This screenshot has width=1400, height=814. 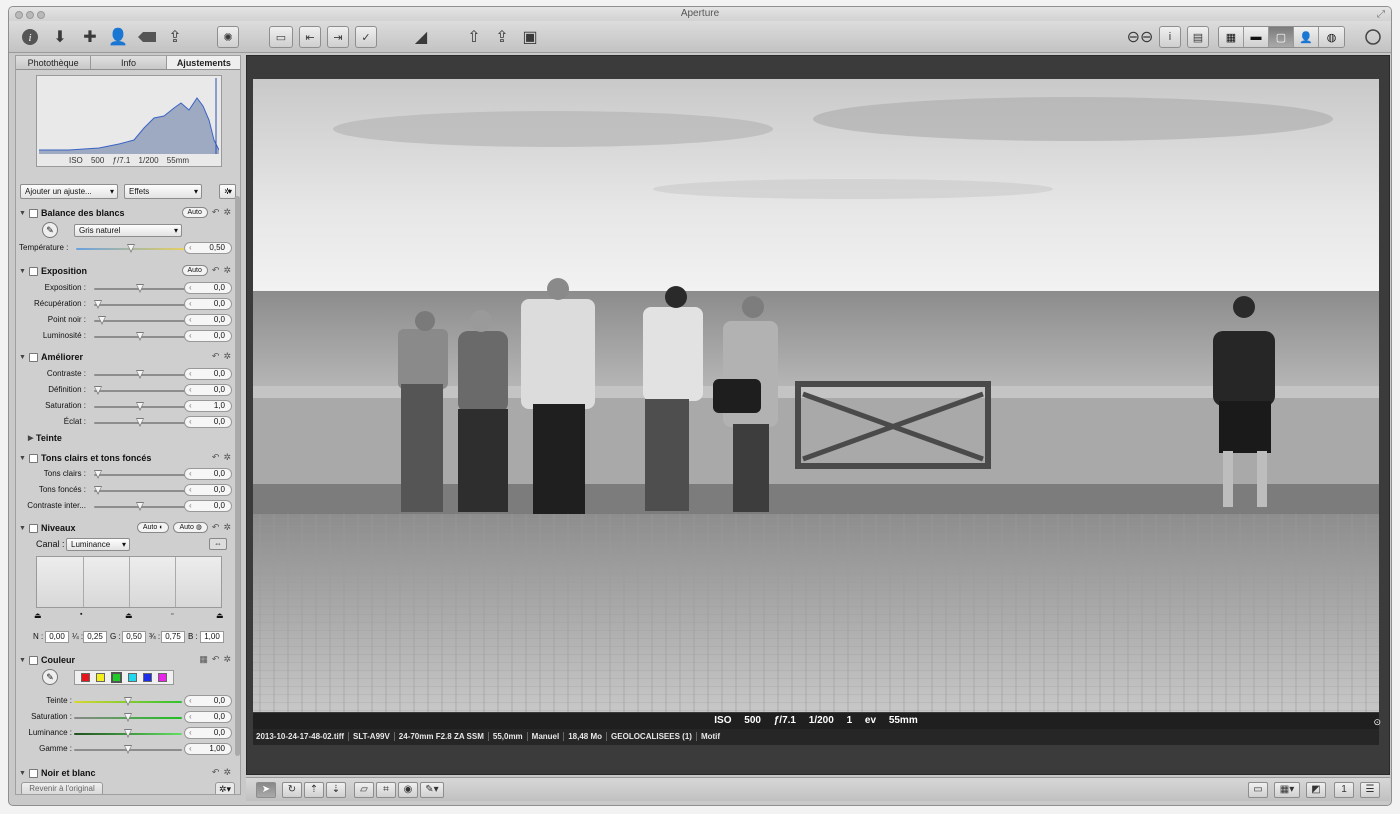 What do you see at coordinates (173, 637) in the screenshot?
I see `three-quarter-level-field: 0,75` at bounding box center [173, 637].